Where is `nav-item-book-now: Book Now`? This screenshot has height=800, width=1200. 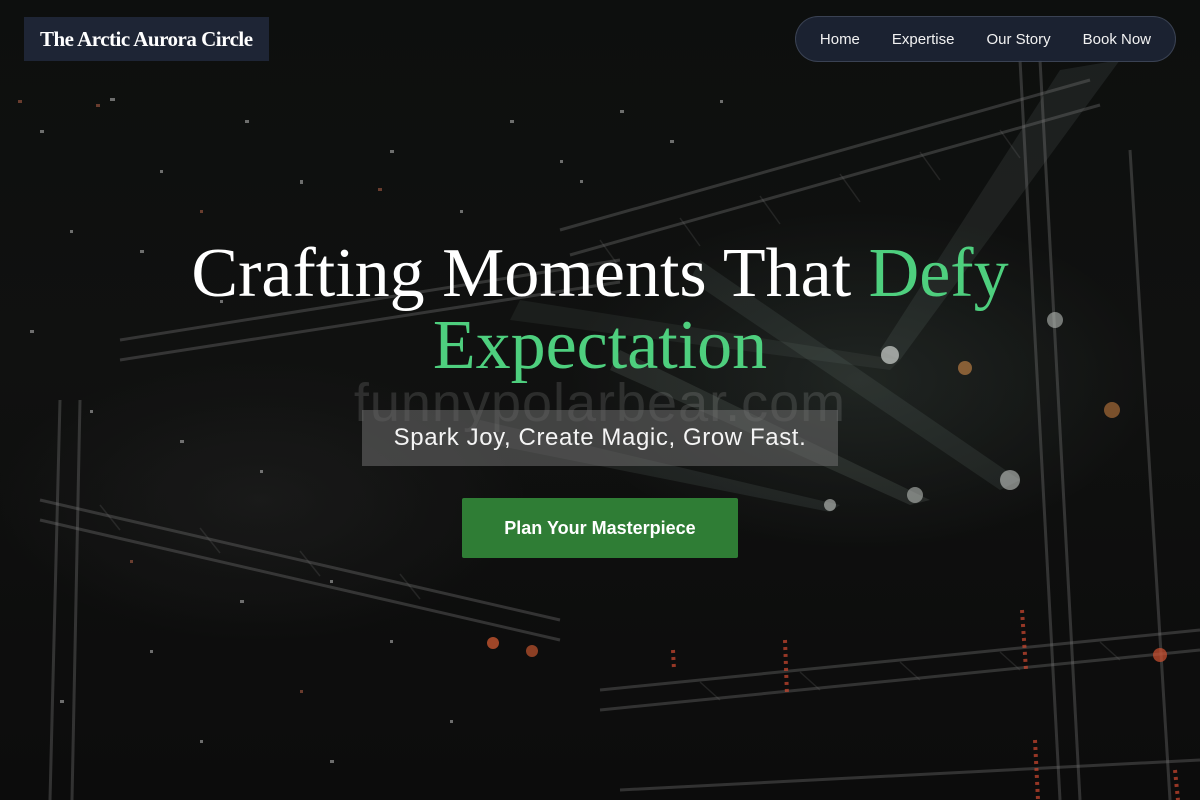 nav-item-book-now: Book Now is located at coordinates (1117, 39).